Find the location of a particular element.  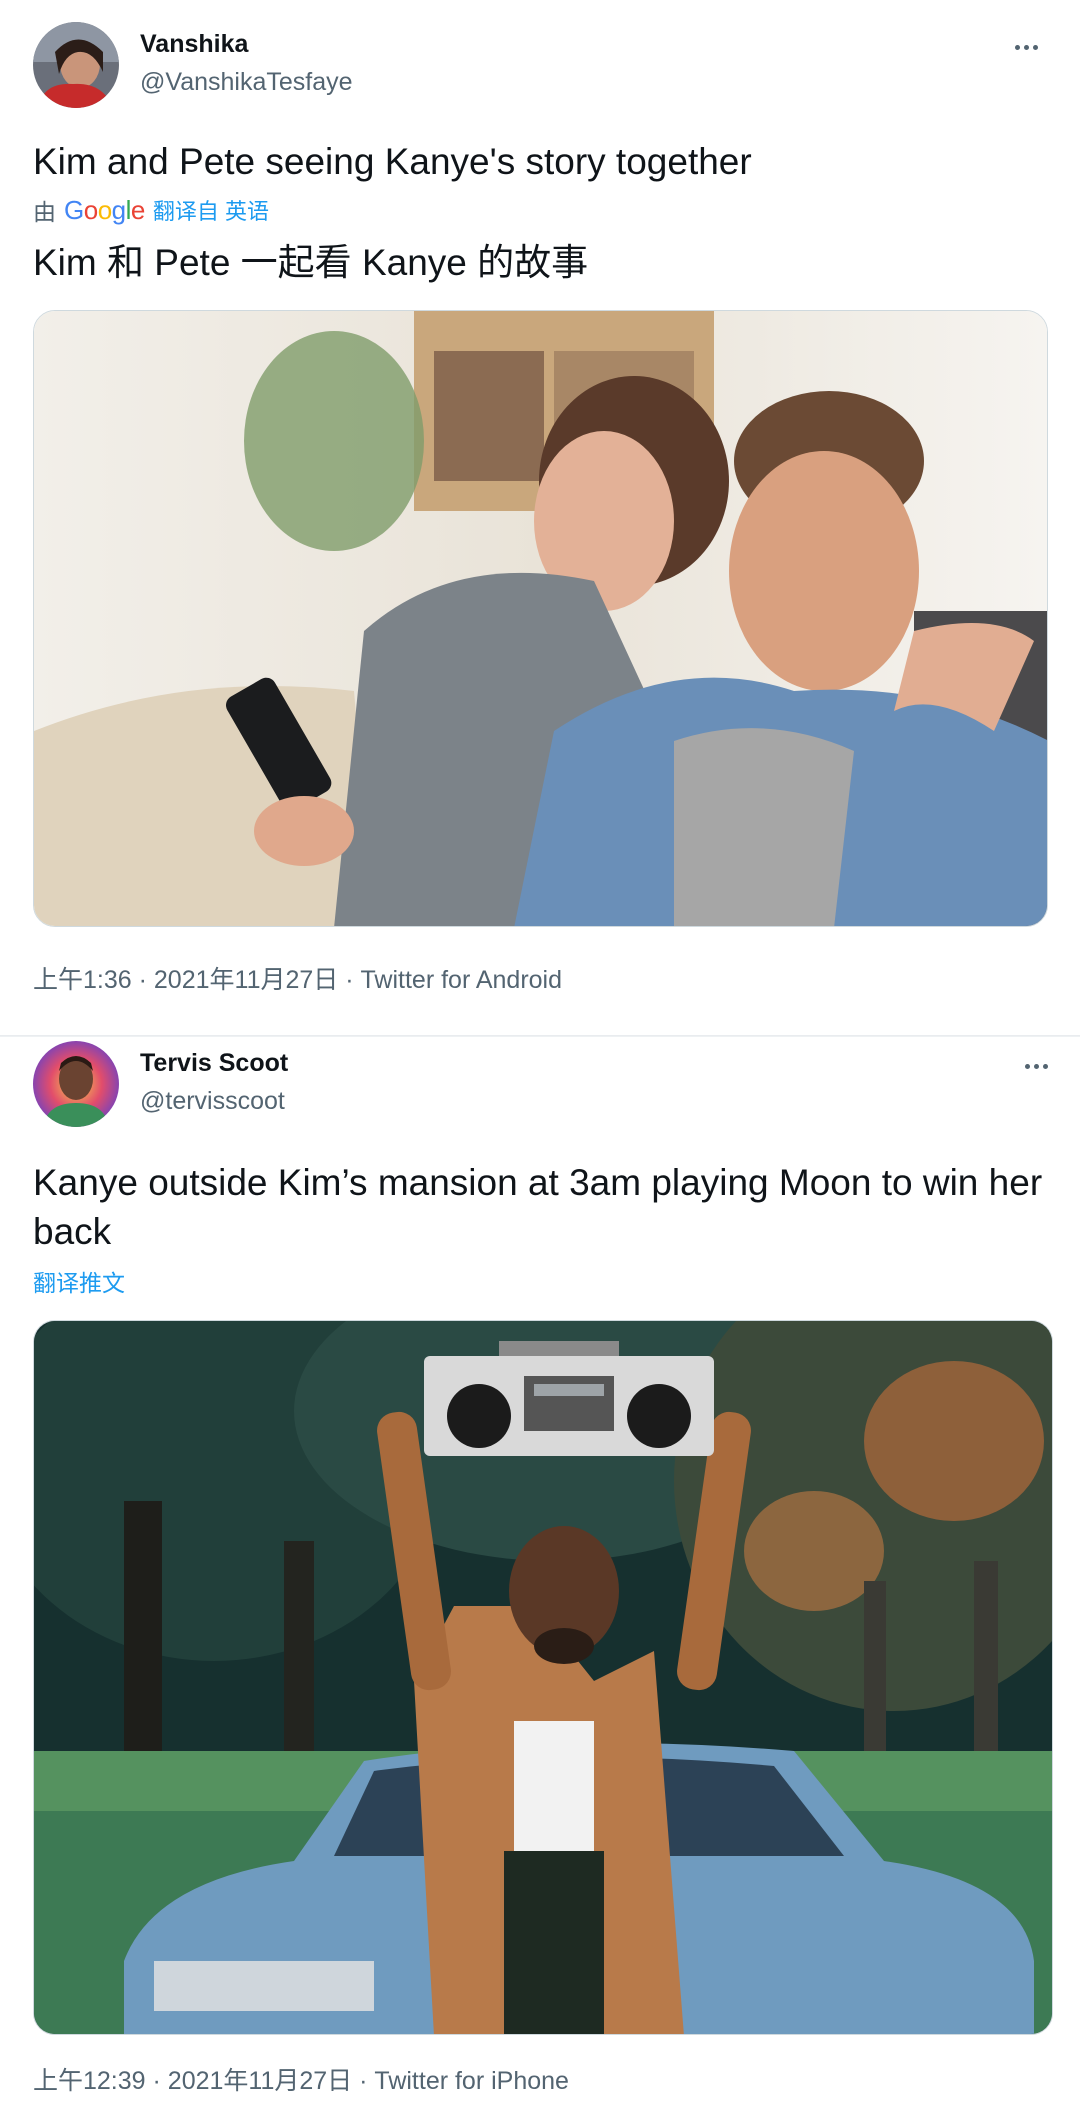

tweet-source: Twitter for iPhone is located at coordinates (471, 2081).